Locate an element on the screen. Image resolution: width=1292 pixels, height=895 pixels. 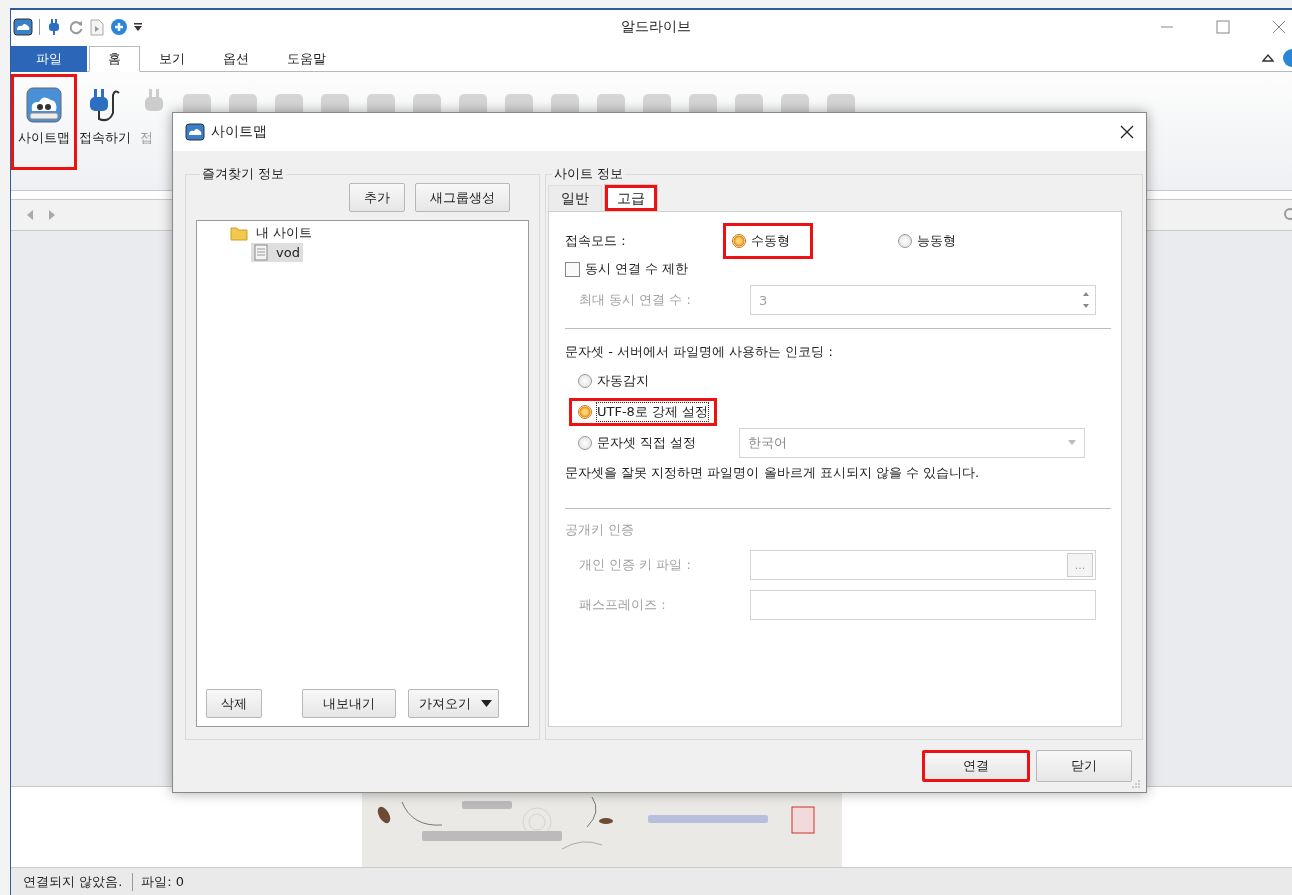
field-label: 개인 인증 키 파일 : is located at coordinates (635, 565).